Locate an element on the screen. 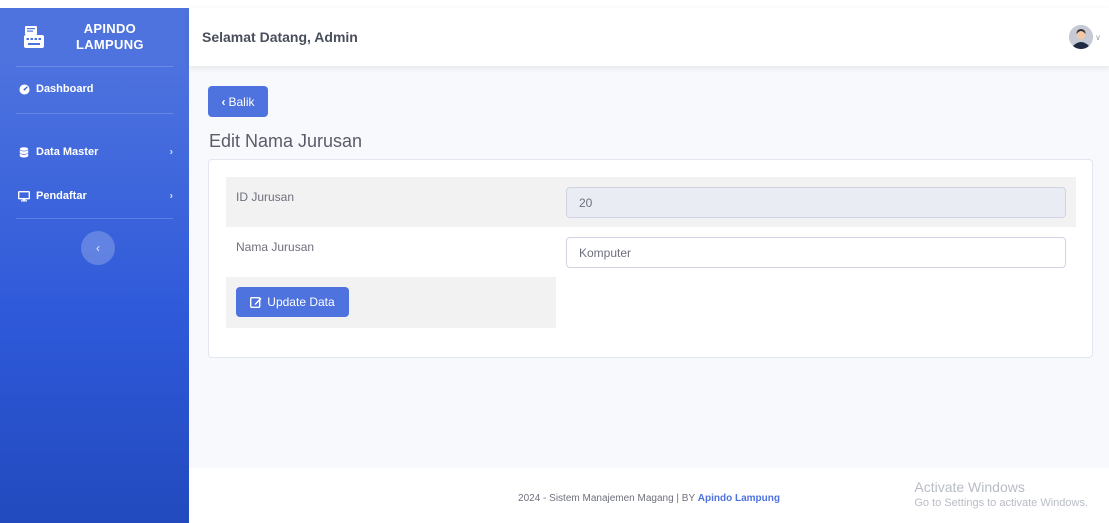 Image resolution: width=1109 pixels, height=523 pixels. brand-line1: APINDO is located at coordinates (110, 28).